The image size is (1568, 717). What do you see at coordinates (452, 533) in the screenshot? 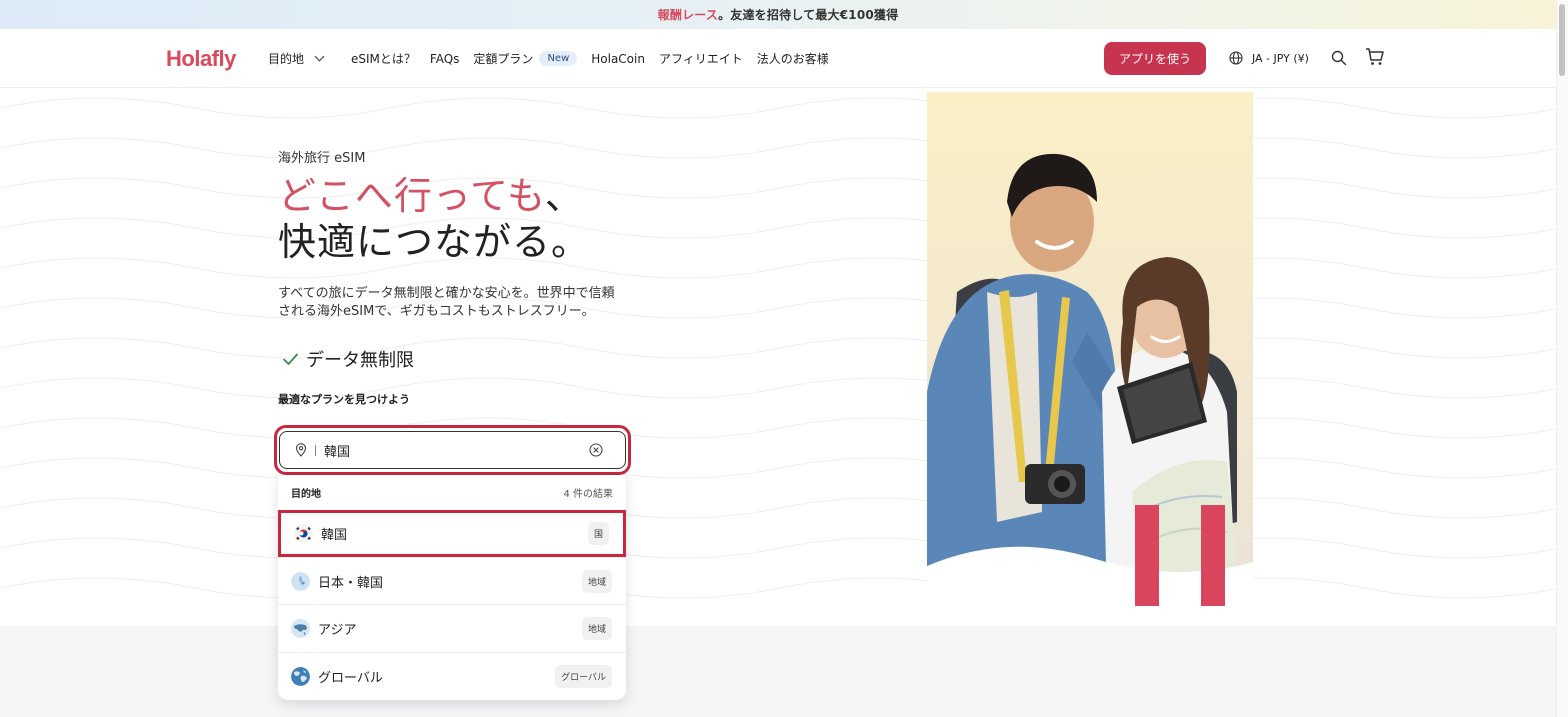
I see `result-item-korea: 韓国 国` at bounding box center [452, 533].